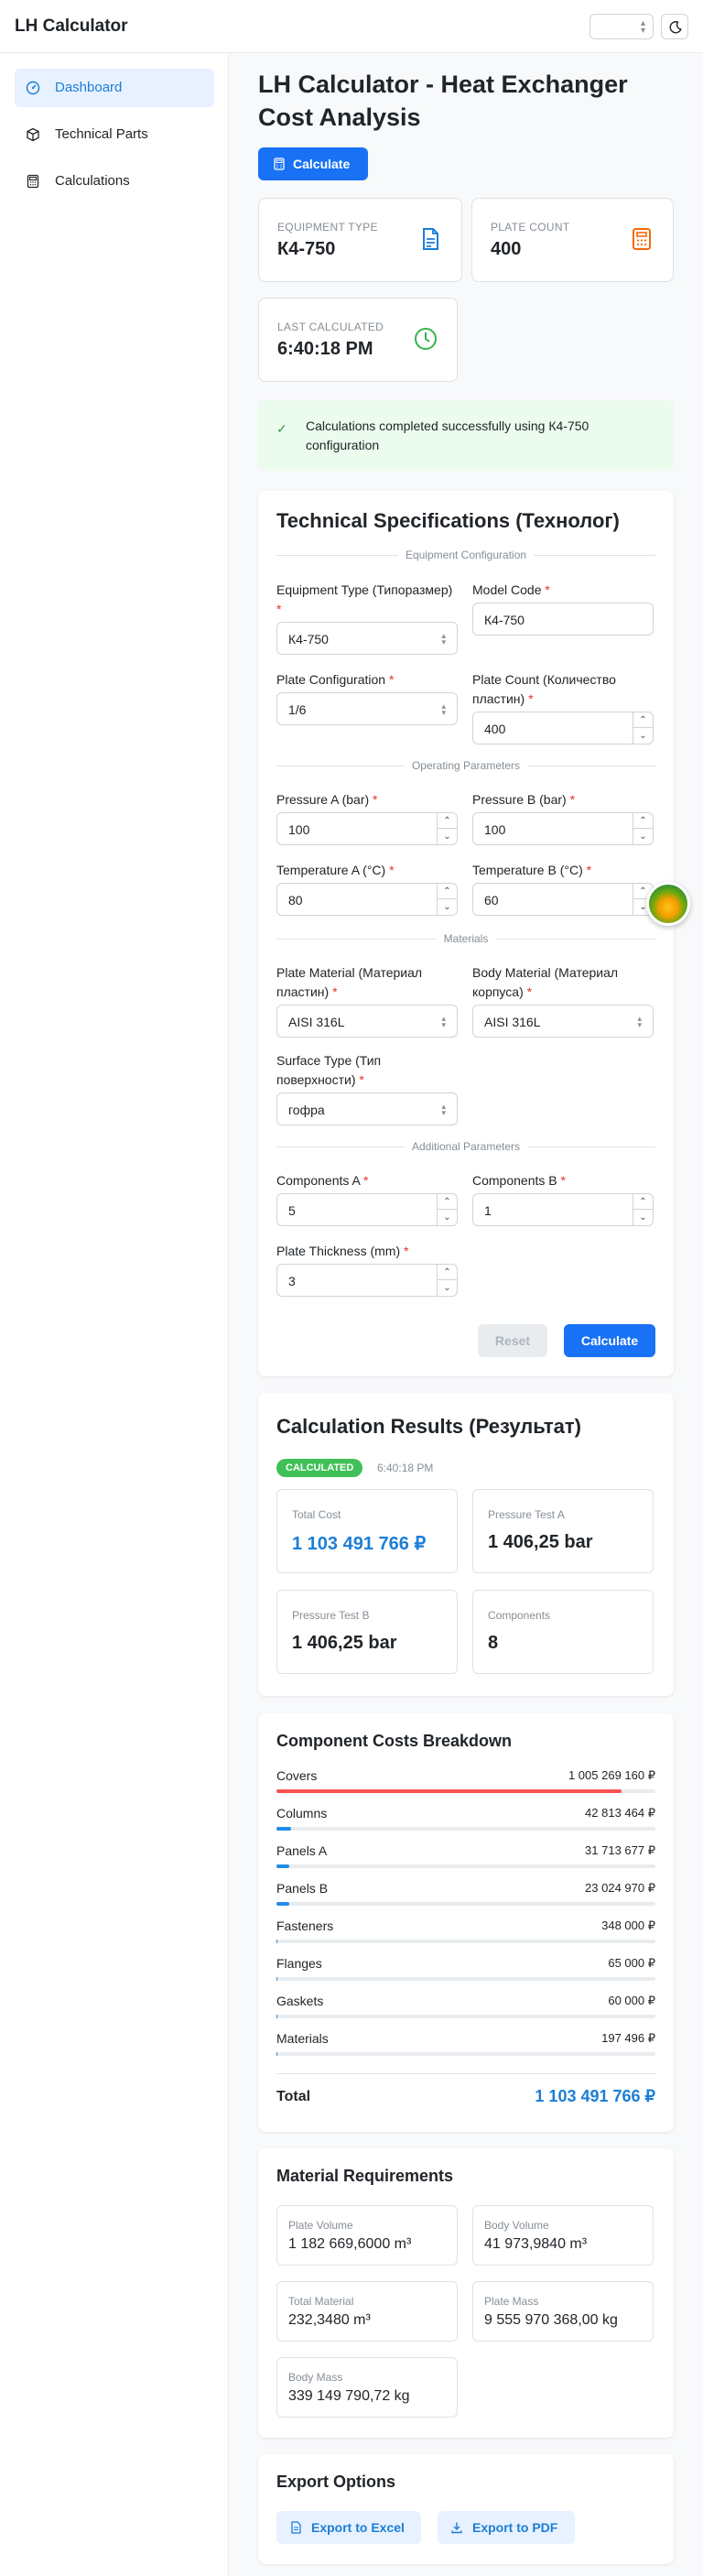  What do you see at coordinates (563, 828) in the screenshot?
I see `pressure-b-input: 100 ⌃ ⌄` at bounding box center [563, 828].